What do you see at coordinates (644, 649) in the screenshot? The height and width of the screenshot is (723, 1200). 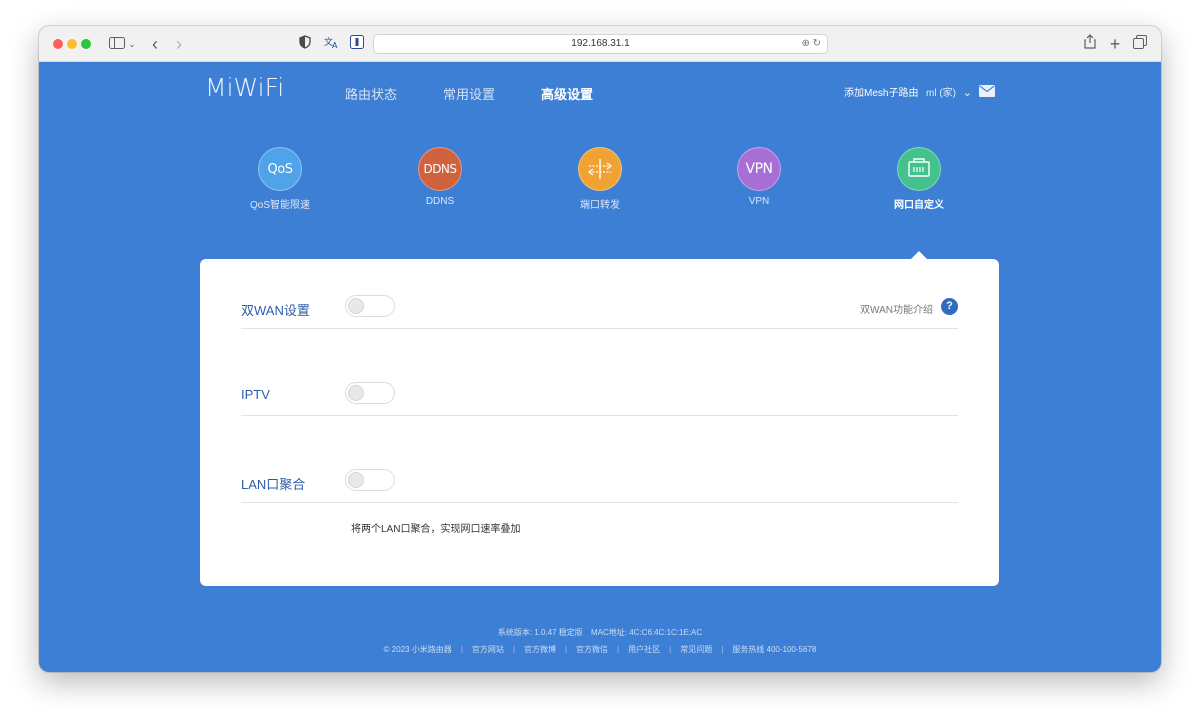 I see `footer-link-community: 用户社区` at bounding box center [644, 649].